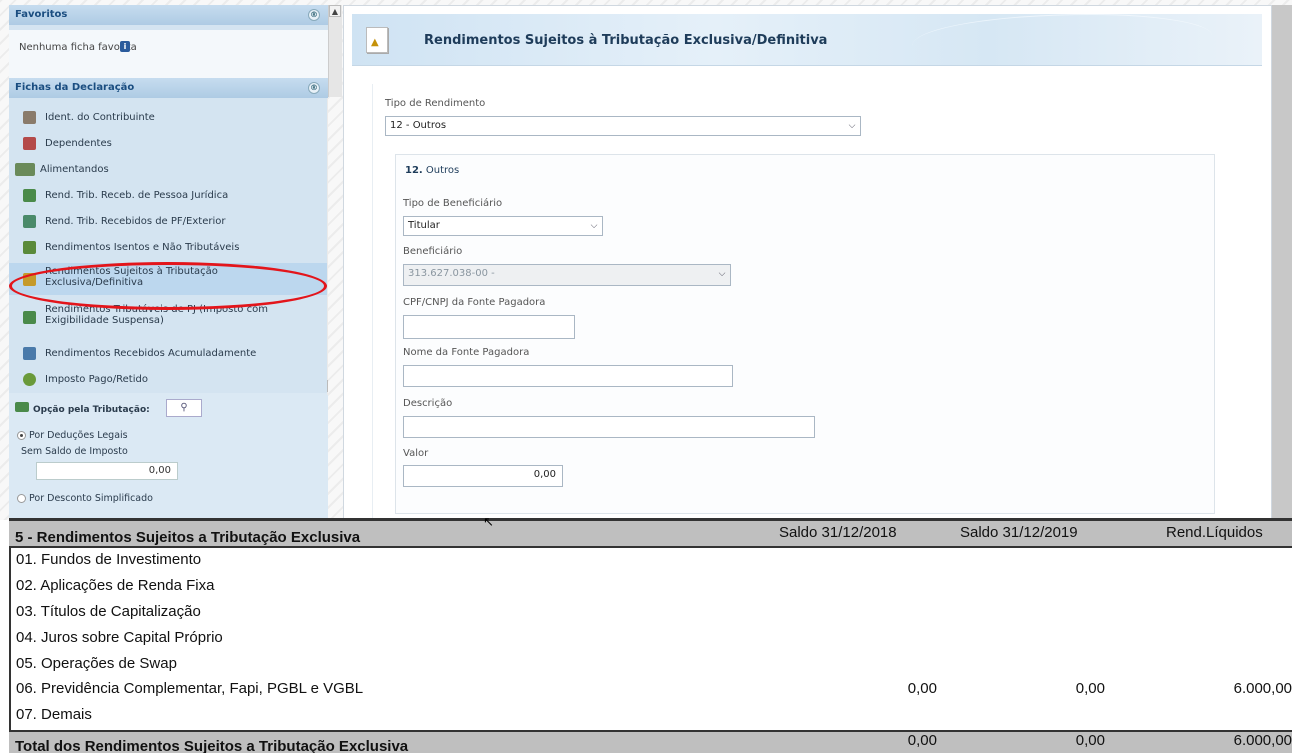 Image resolution: width=1292 pixels, height=753 pixels. What do you see at coordinates (107, 471) in the screenshot?
I see `saldo-value-field: 0,00` at bounding box center [107, 471].